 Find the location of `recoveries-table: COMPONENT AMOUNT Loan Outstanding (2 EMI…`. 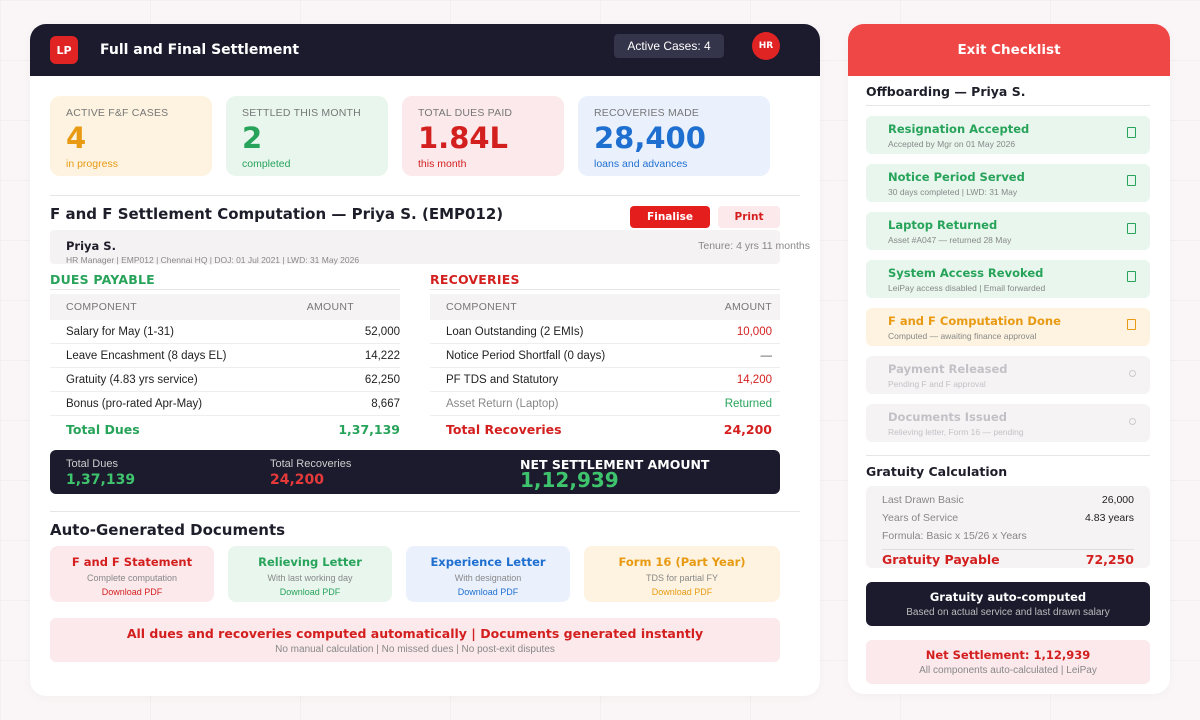

recoveries-table: COMPONENT AMOUNT Loan Outstanding (2 EMI… is located at coordinates (605, 368).